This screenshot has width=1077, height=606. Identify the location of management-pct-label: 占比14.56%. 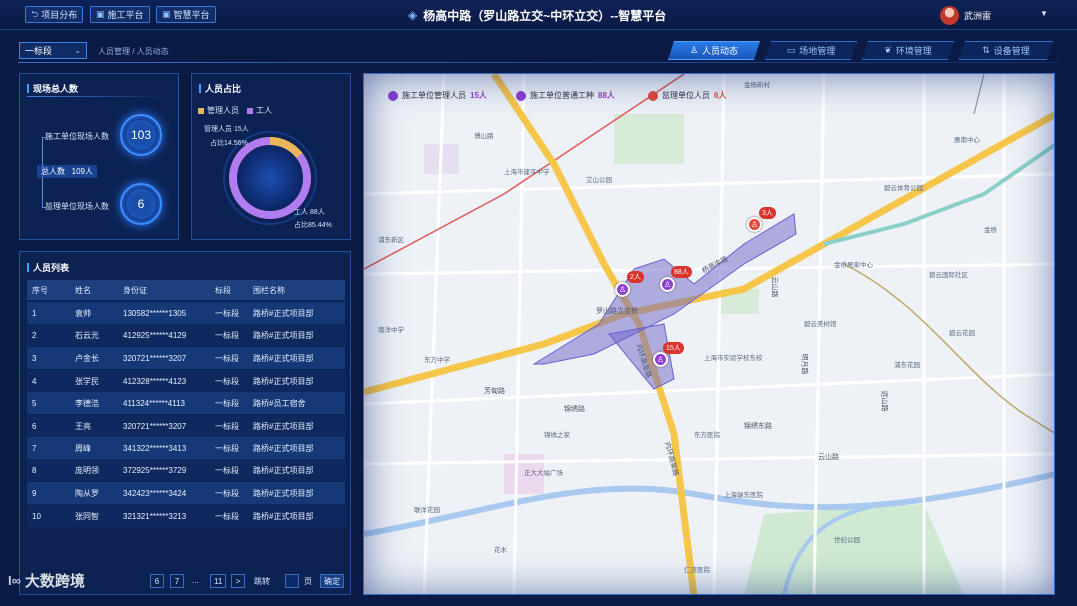
(229, 143).